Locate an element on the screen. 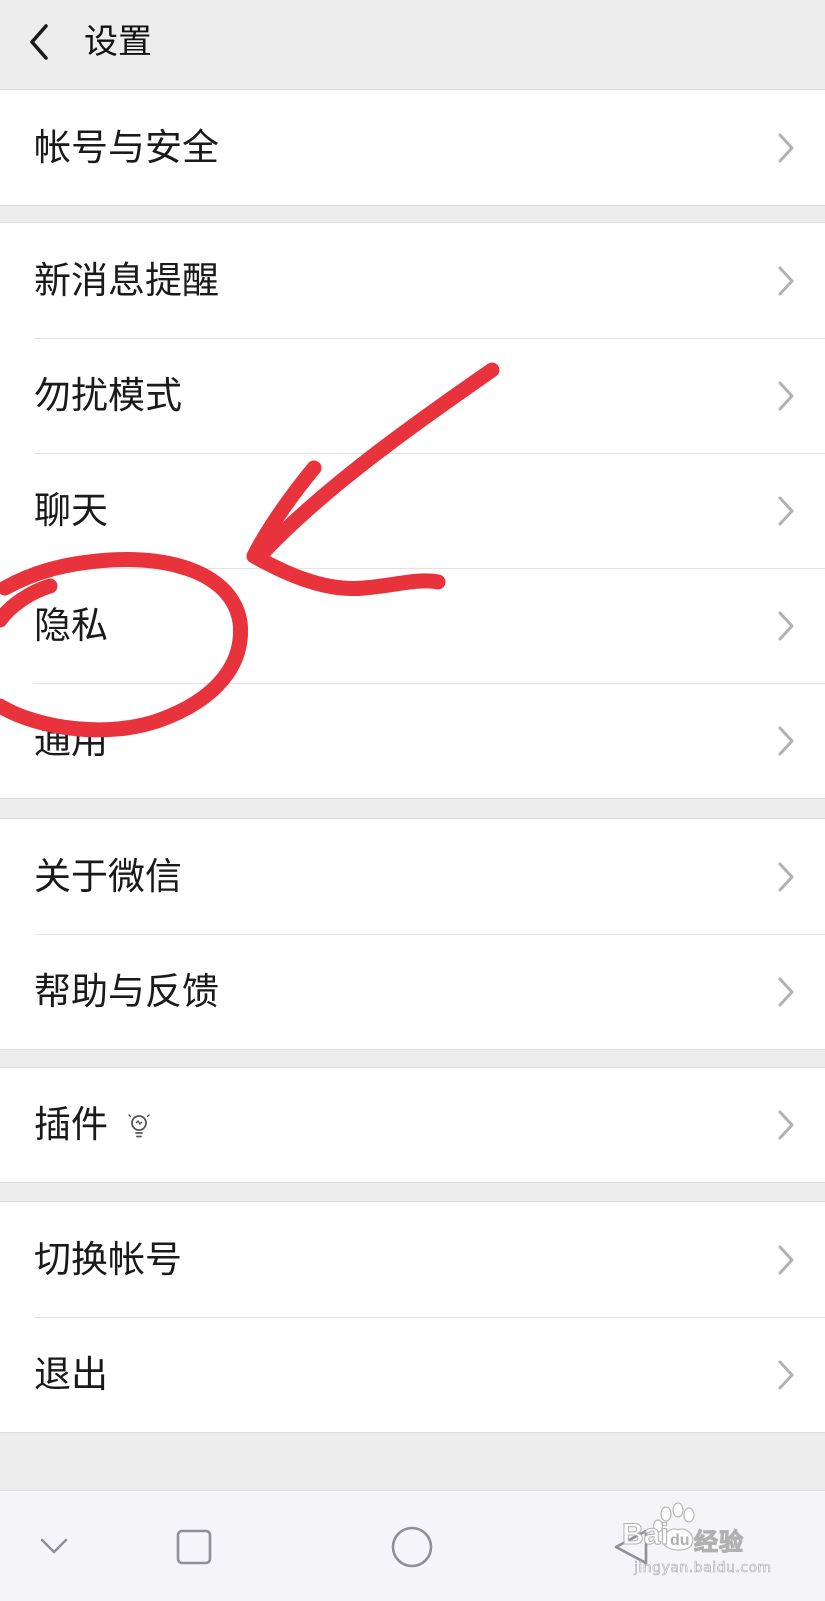 Image resolution: width=825 pixels, height=1601 pixels. settings-item-log-out: 退出 is located at coordinates (412, 1374).